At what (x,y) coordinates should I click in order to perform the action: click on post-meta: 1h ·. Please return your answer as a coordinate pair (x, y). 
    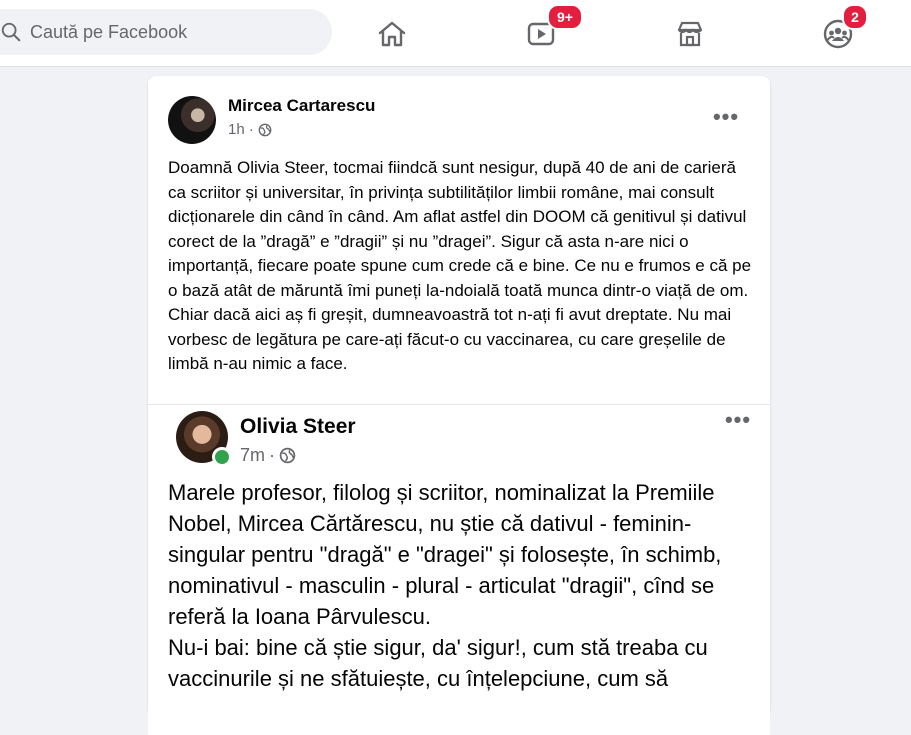
    Looking at the image, I should click on (250, 129).